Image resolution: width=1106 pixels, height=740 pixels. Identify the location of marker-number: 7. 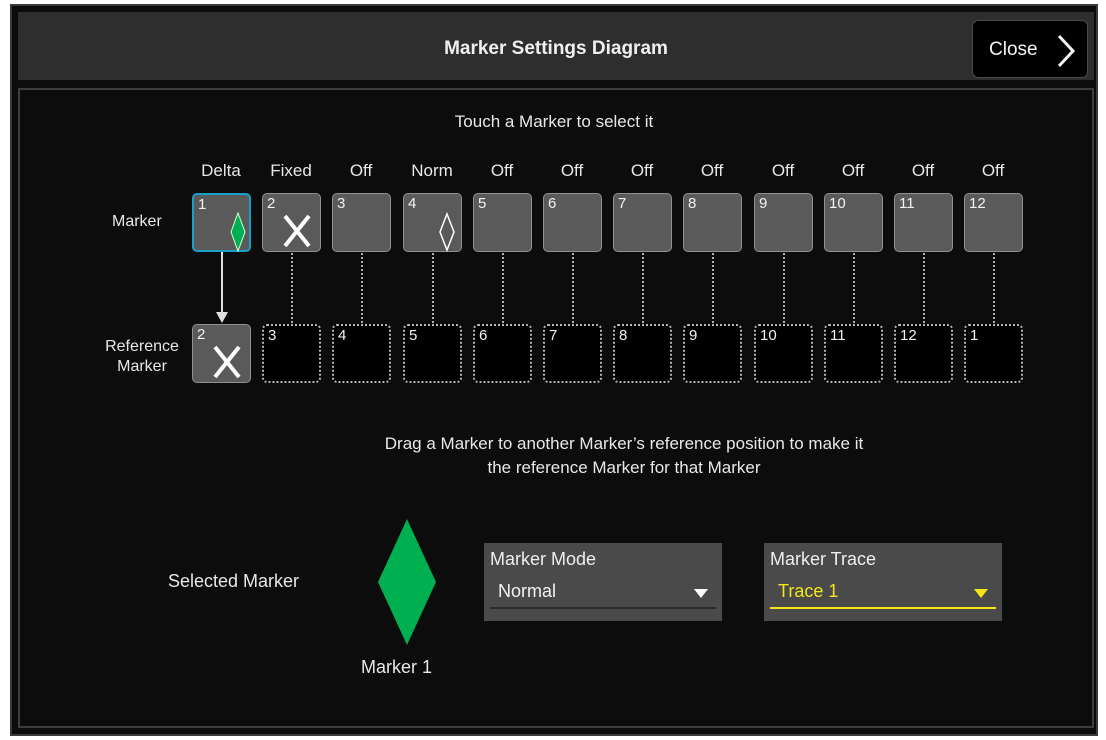
(622, 203).